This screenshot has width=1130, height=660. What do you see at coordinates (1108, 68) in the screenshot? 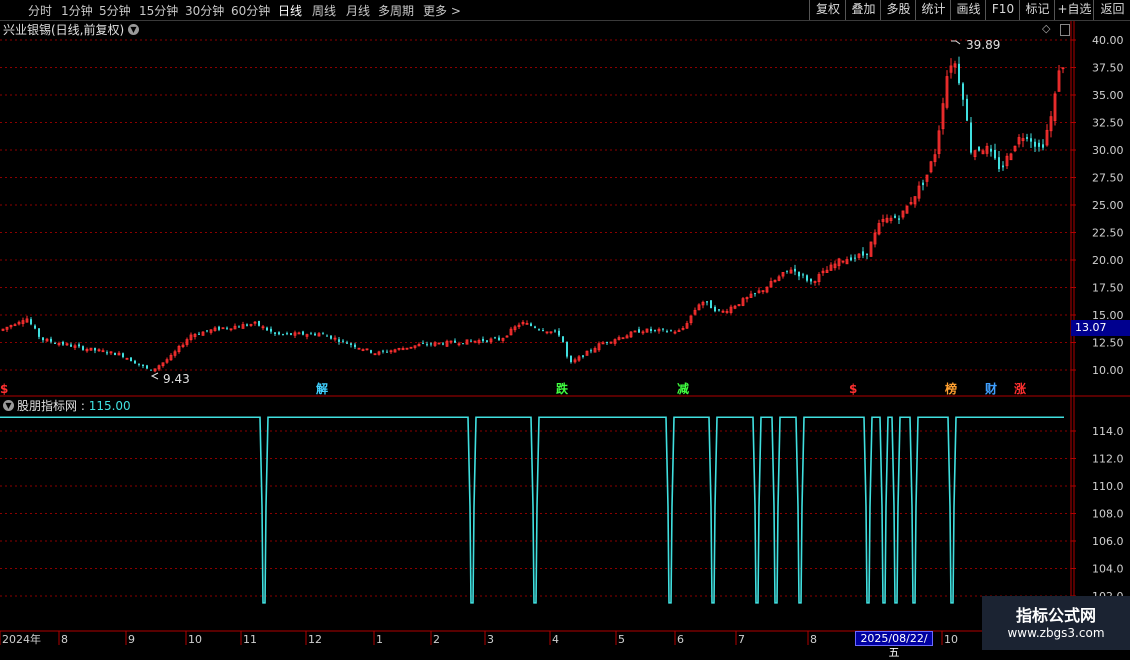
I see `price-axis-label: 37.50` at bounding box center [1108, 68].